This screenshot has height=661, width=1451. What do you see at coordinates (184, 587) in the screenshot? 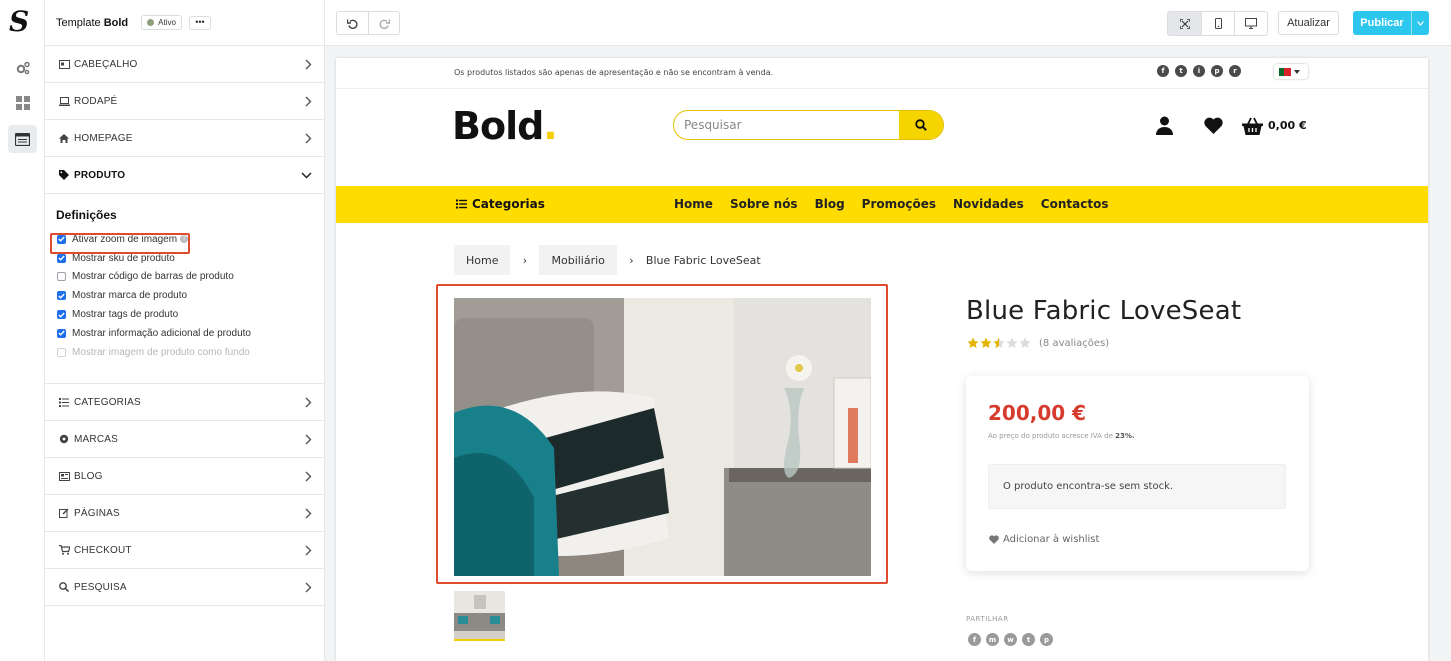
I see `section-pesquisa: PESQUISA` at bounding box center [184, 587].